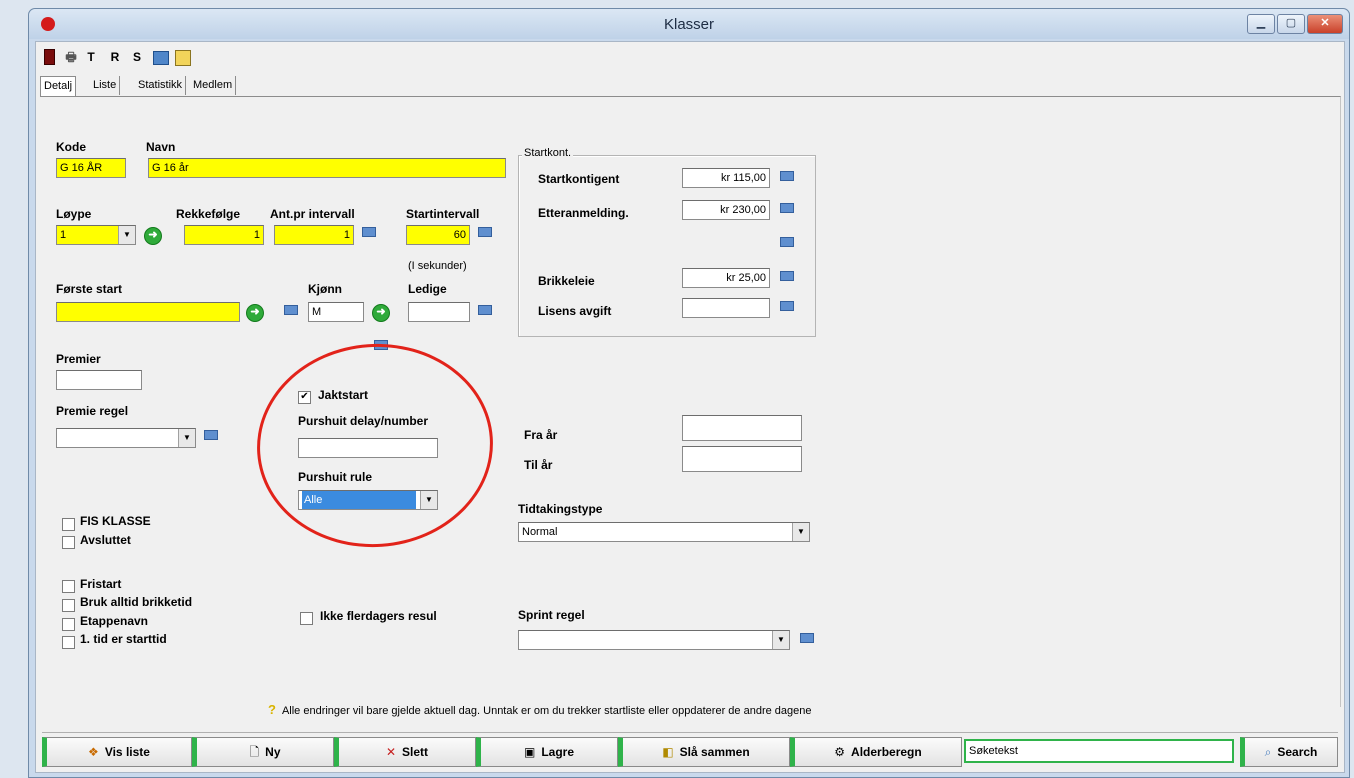 The image size is (1354, 778). Describe the element at coordinates (68, 605) in the screenshot. I see `bruk-alltid-brikketid-checkbox` at that location.